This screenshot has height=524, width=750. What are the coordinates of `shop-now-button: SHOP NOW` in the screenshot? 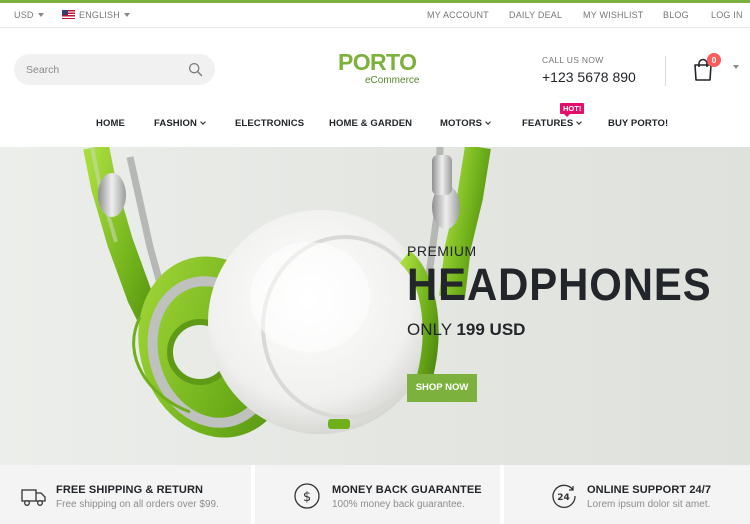 It's located at (442, 388).